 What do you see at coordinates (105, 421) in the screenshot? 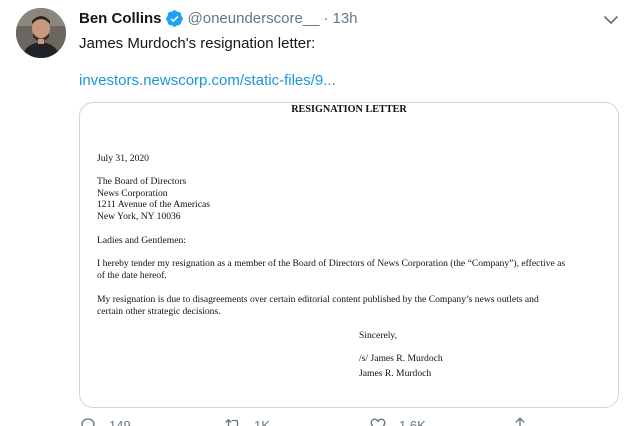
I see `reply-button: 149` at bounding box center [105, 421].